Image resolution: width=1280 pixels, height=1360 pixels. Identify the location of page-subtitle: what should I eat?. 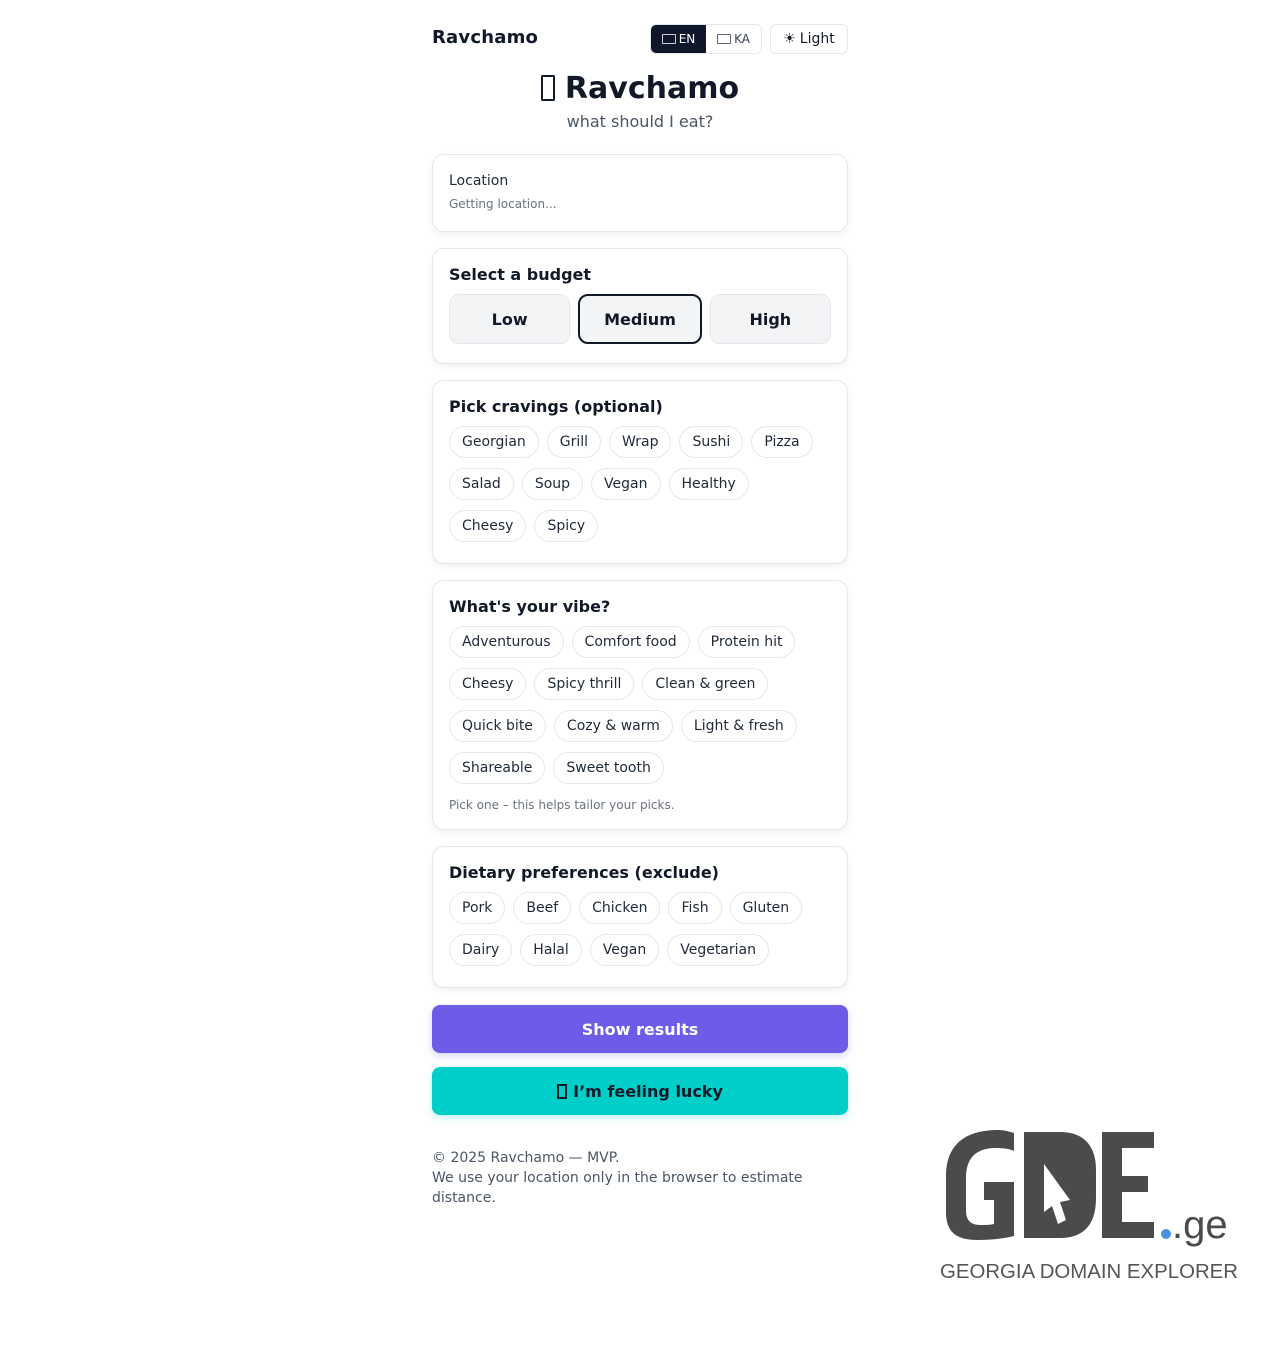
(640, 121).